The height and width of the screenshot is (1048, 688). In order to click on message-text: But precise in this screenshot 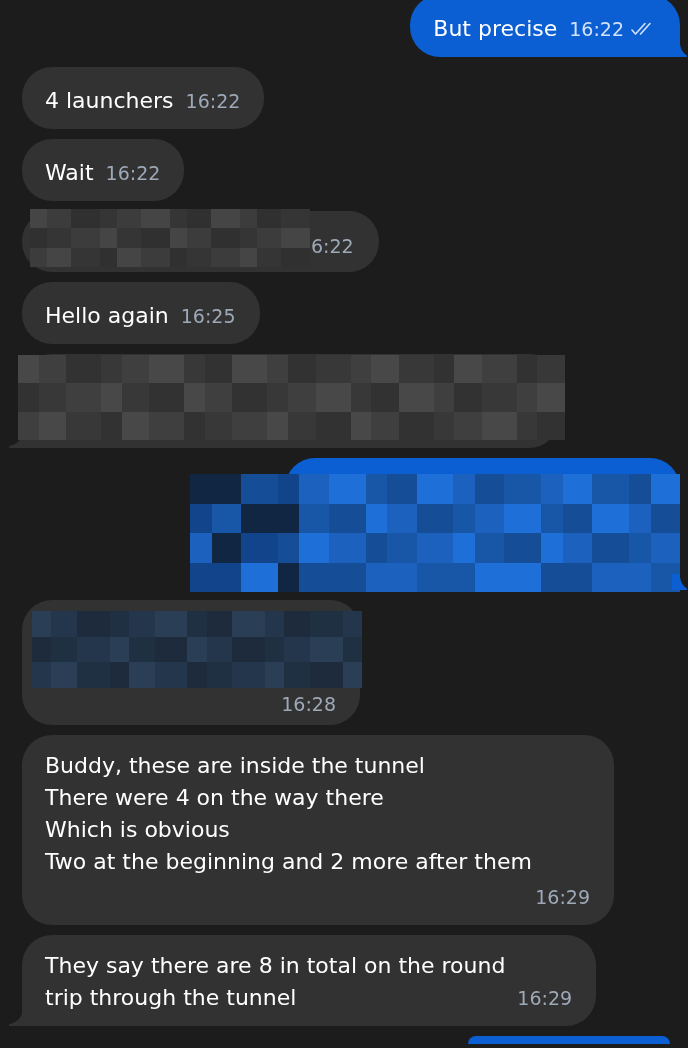, I will do `click(495, 29)`.